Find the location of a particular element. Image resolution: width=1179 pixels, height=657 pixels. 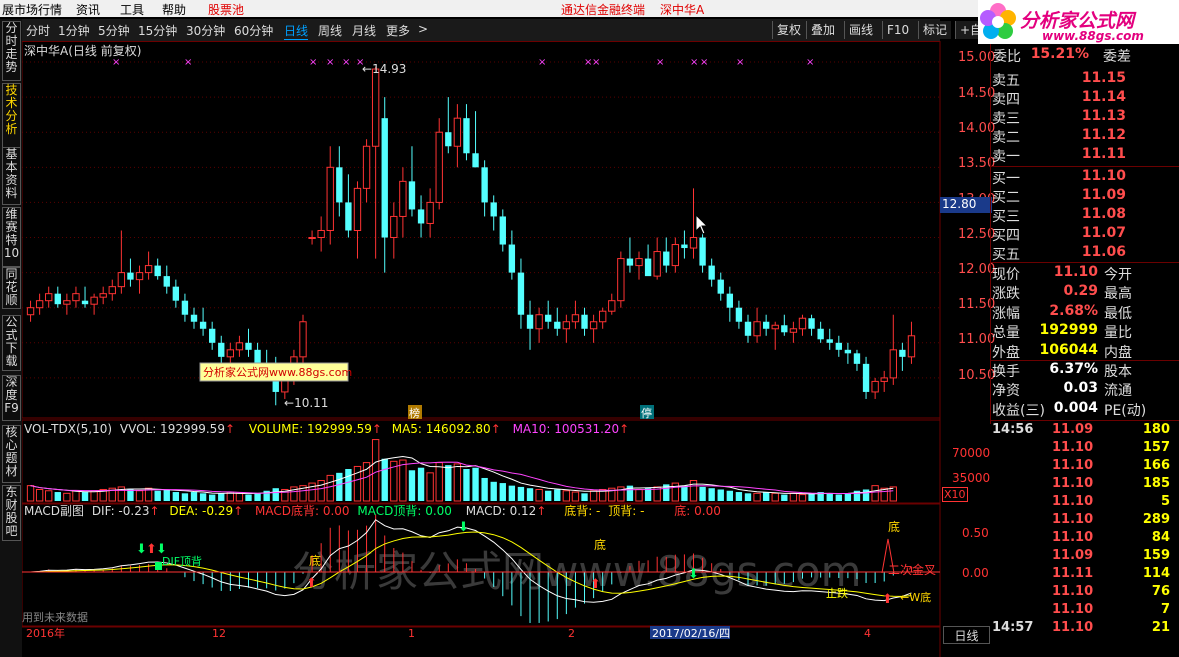

stat-row: 涨幅 2.68% 最低 is located at coordinates (1085, 312).